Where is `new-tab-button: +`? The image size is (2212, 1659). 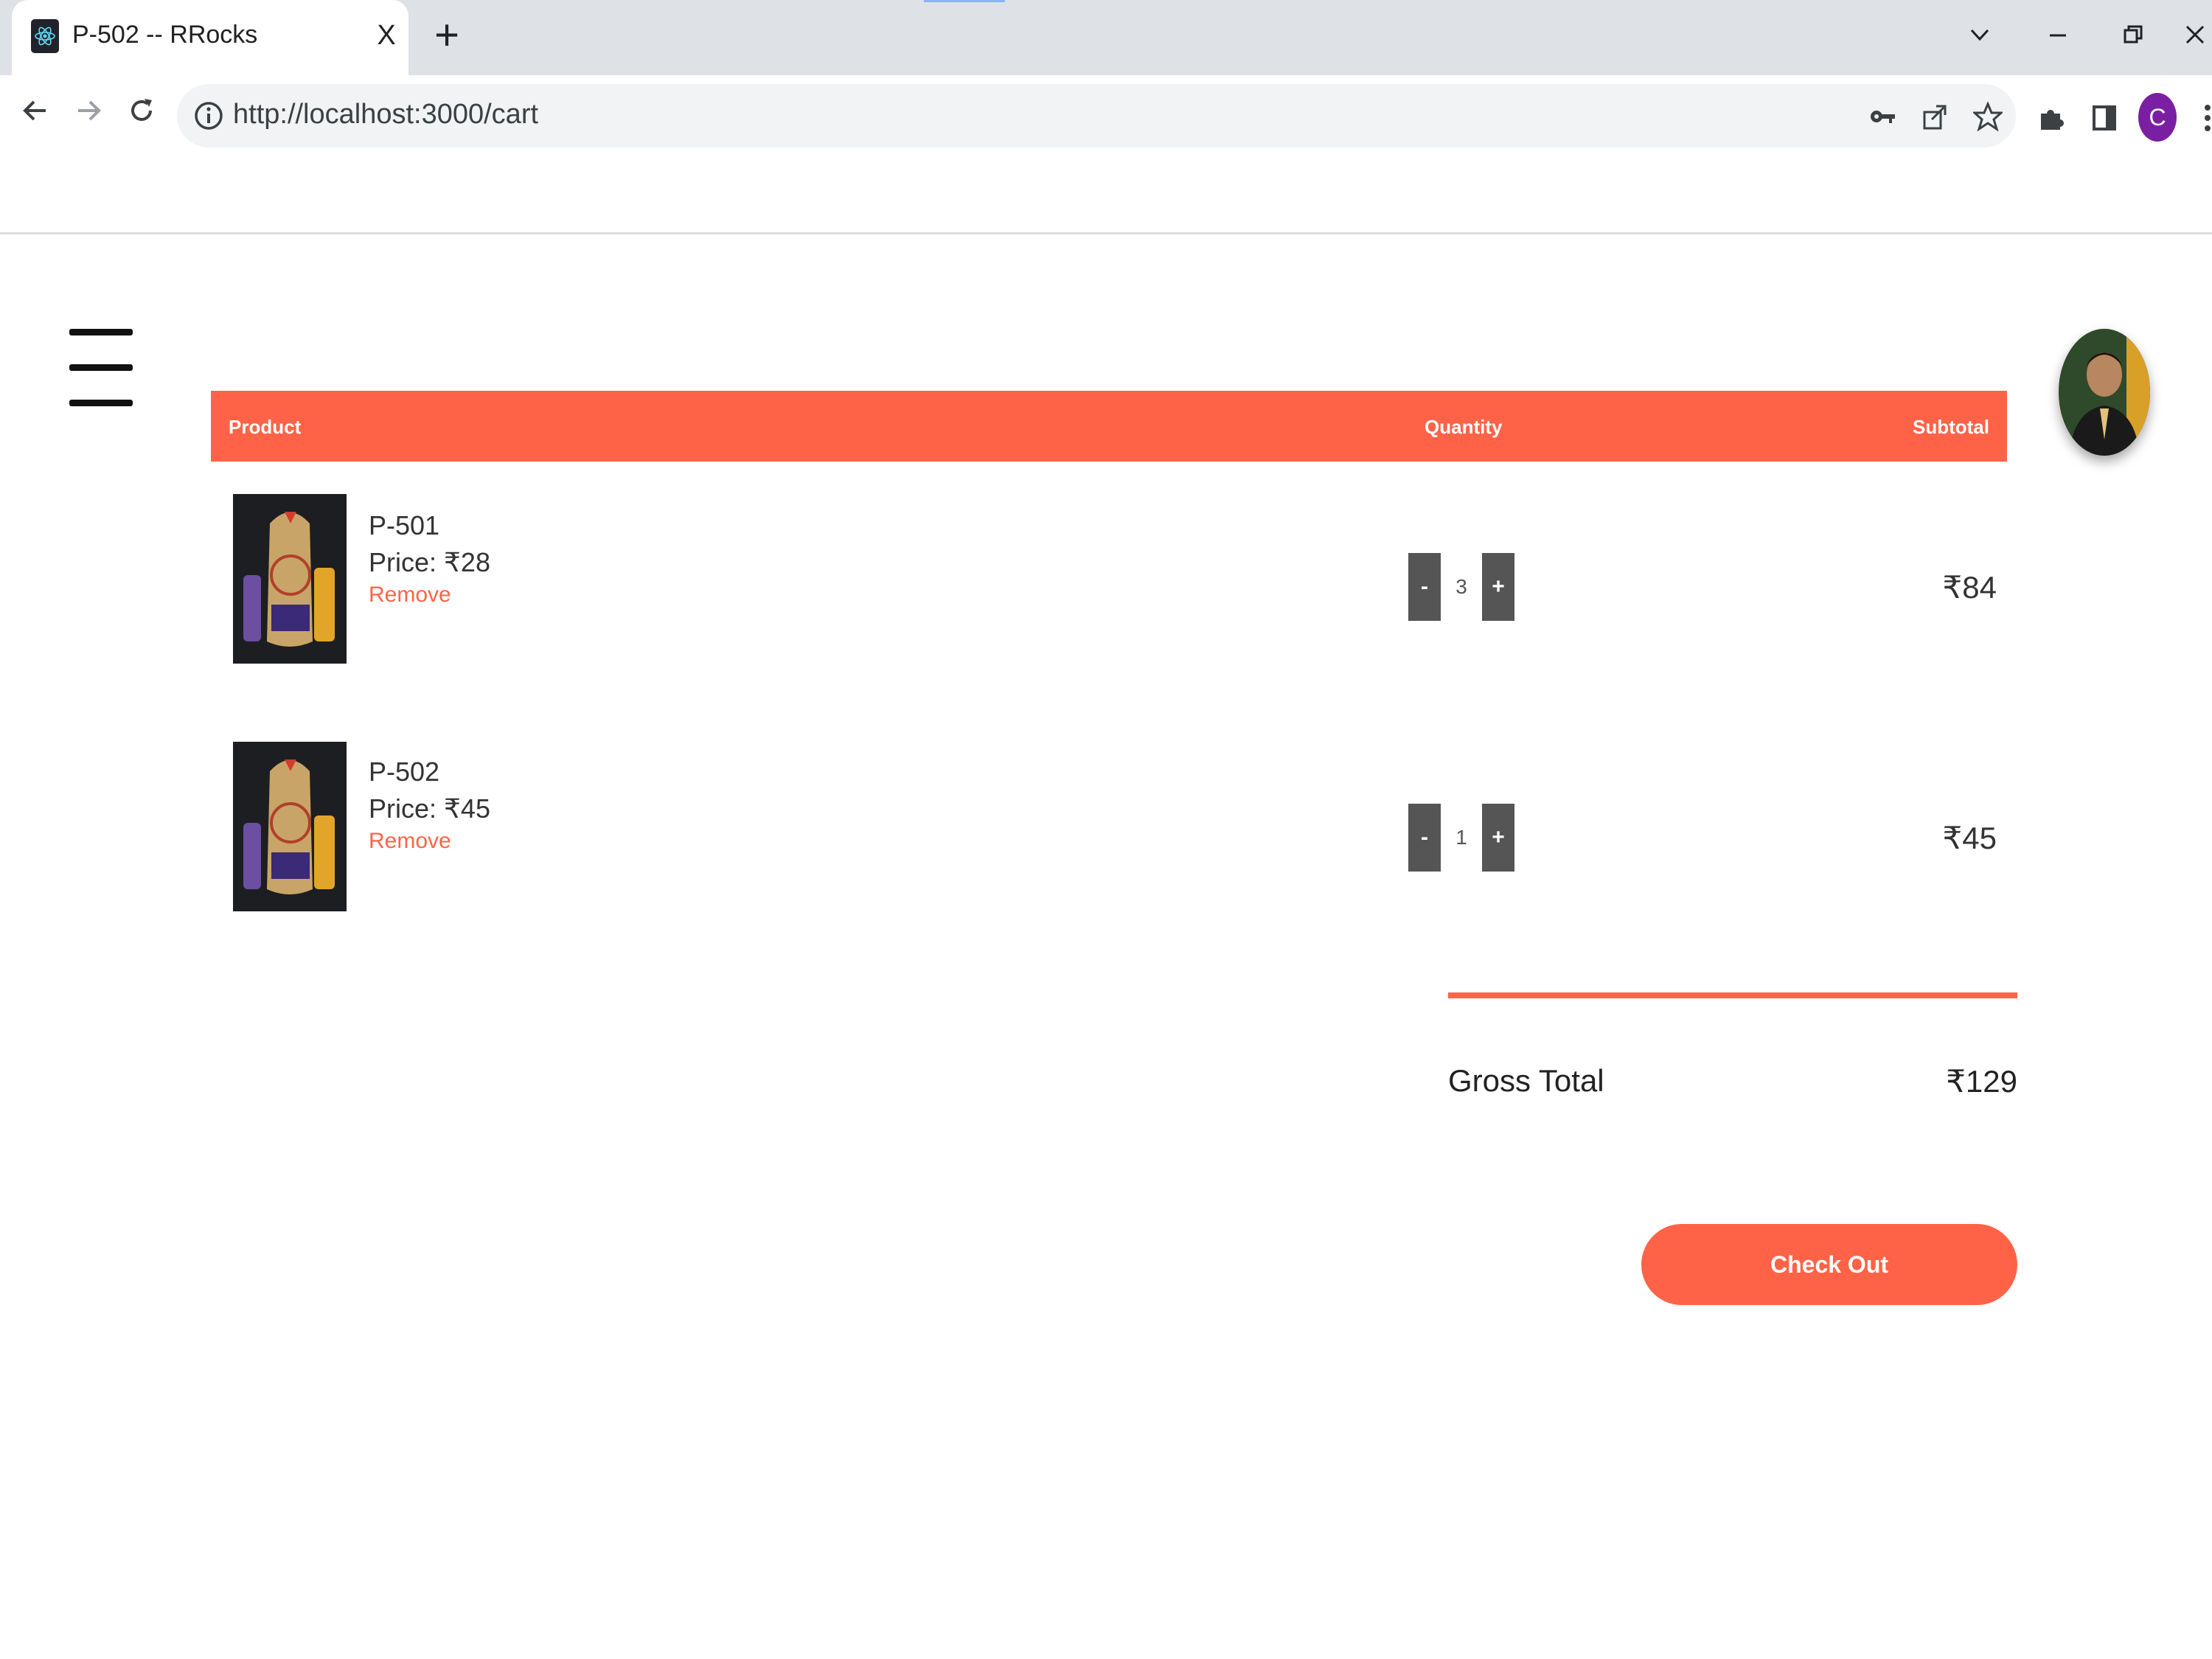
new-tab-button: + is located at coordinates (446, 36).